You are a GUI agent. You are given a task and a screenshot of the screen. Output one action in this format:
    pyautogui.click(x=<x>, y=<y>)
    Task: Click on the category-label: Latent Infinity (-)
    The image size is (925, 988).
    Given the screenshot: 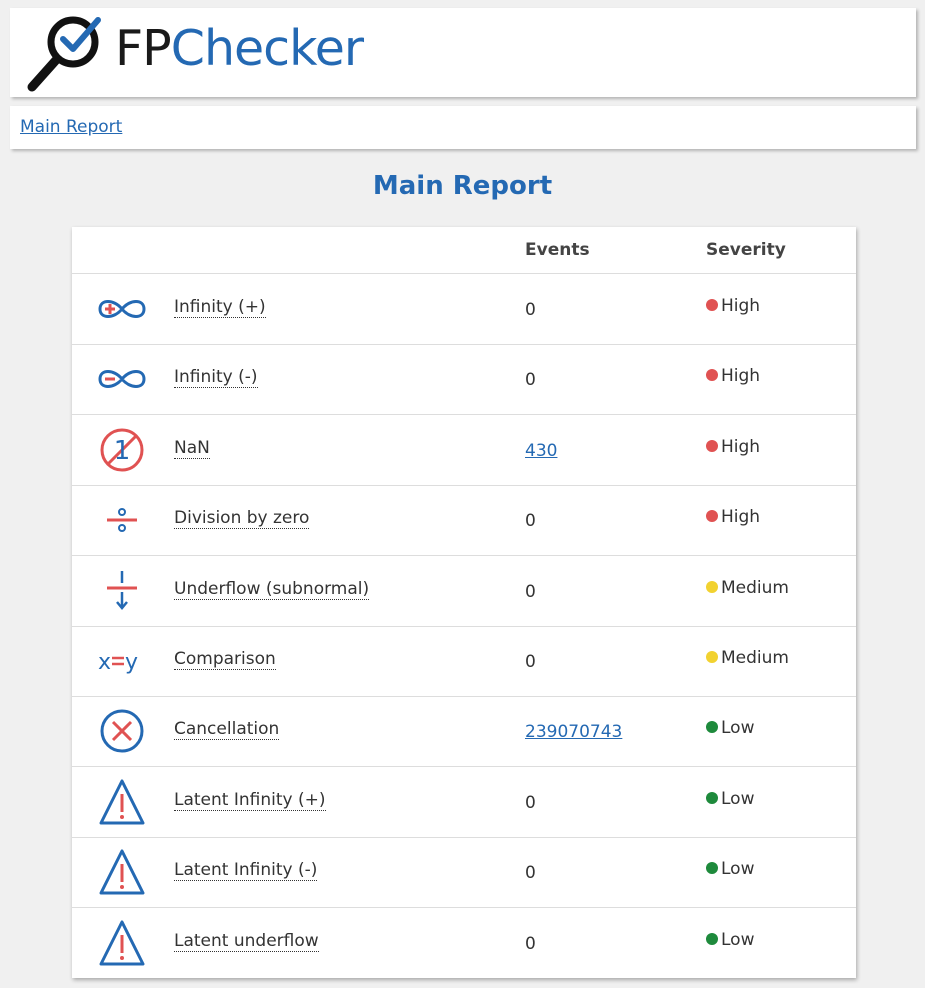 What is the action you would take?
    pyautogui.click(x=246, y=871)
    